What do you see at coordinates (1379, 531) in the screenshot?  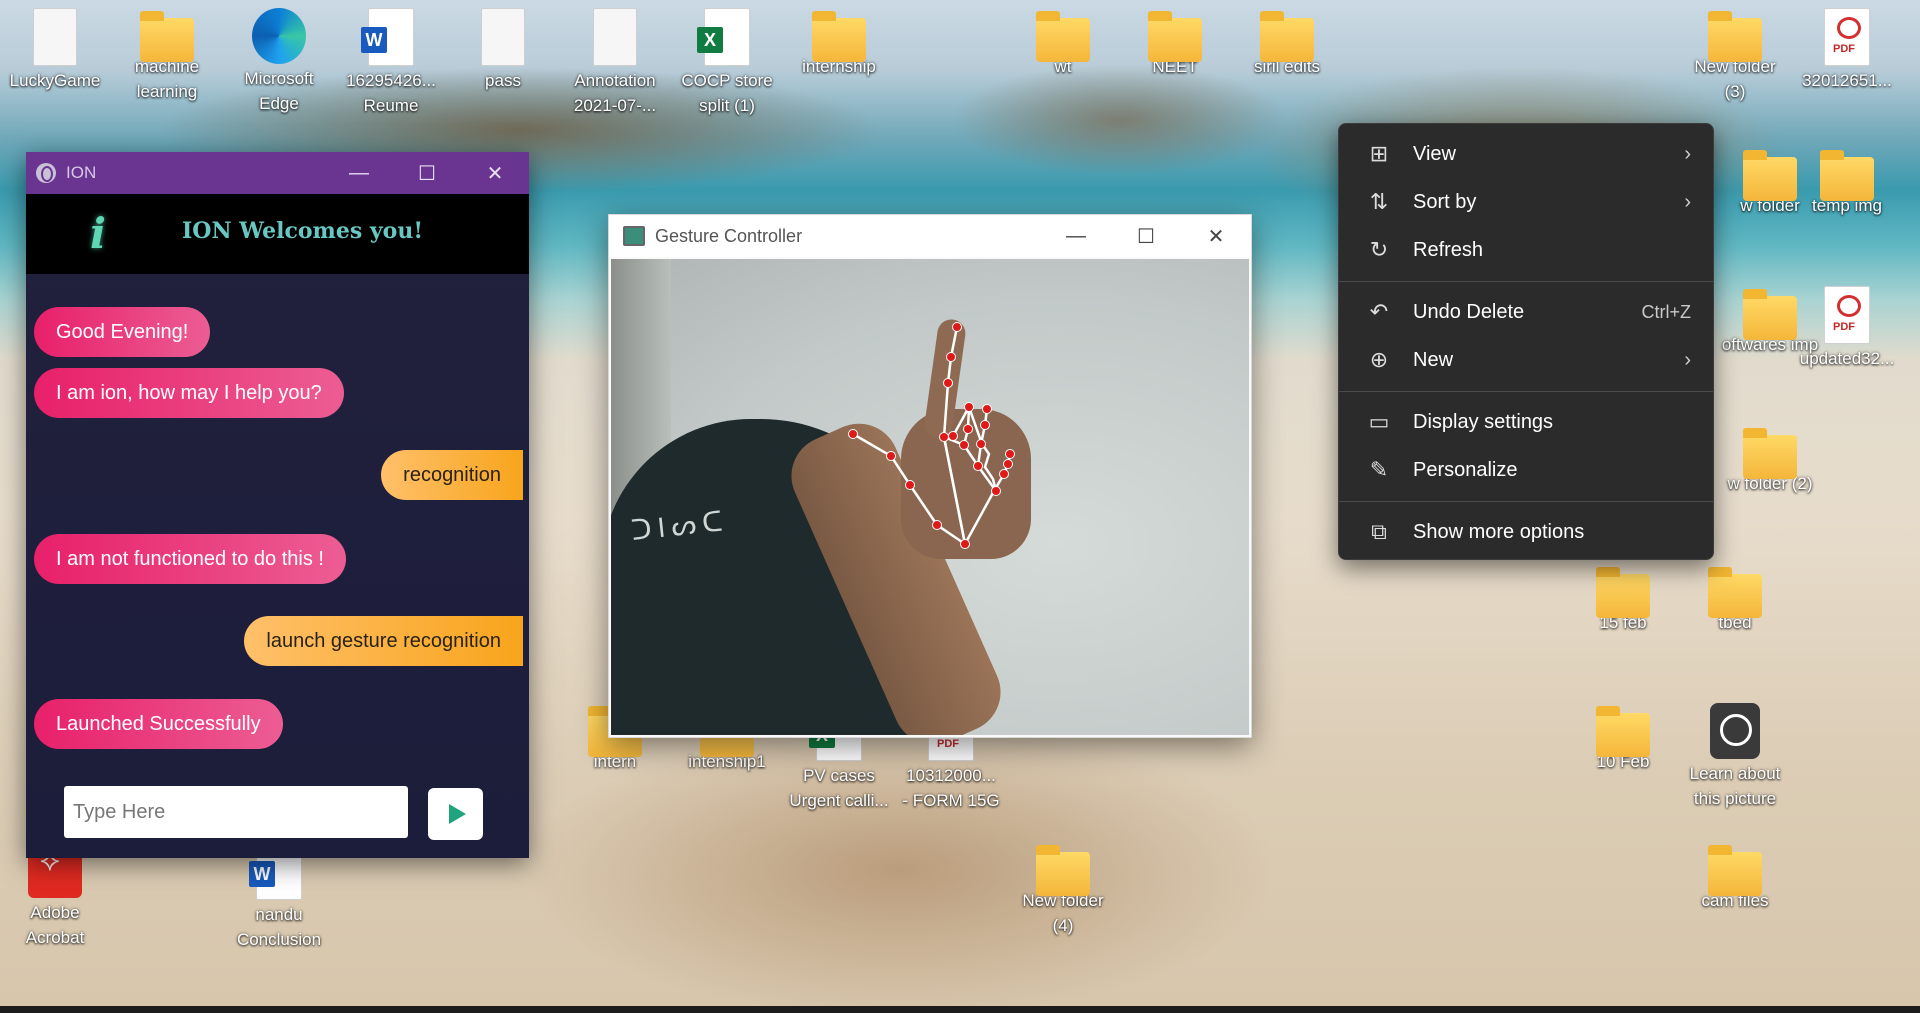 I see `open-external-icon: ⧉` at bounding box center [1379, 531].